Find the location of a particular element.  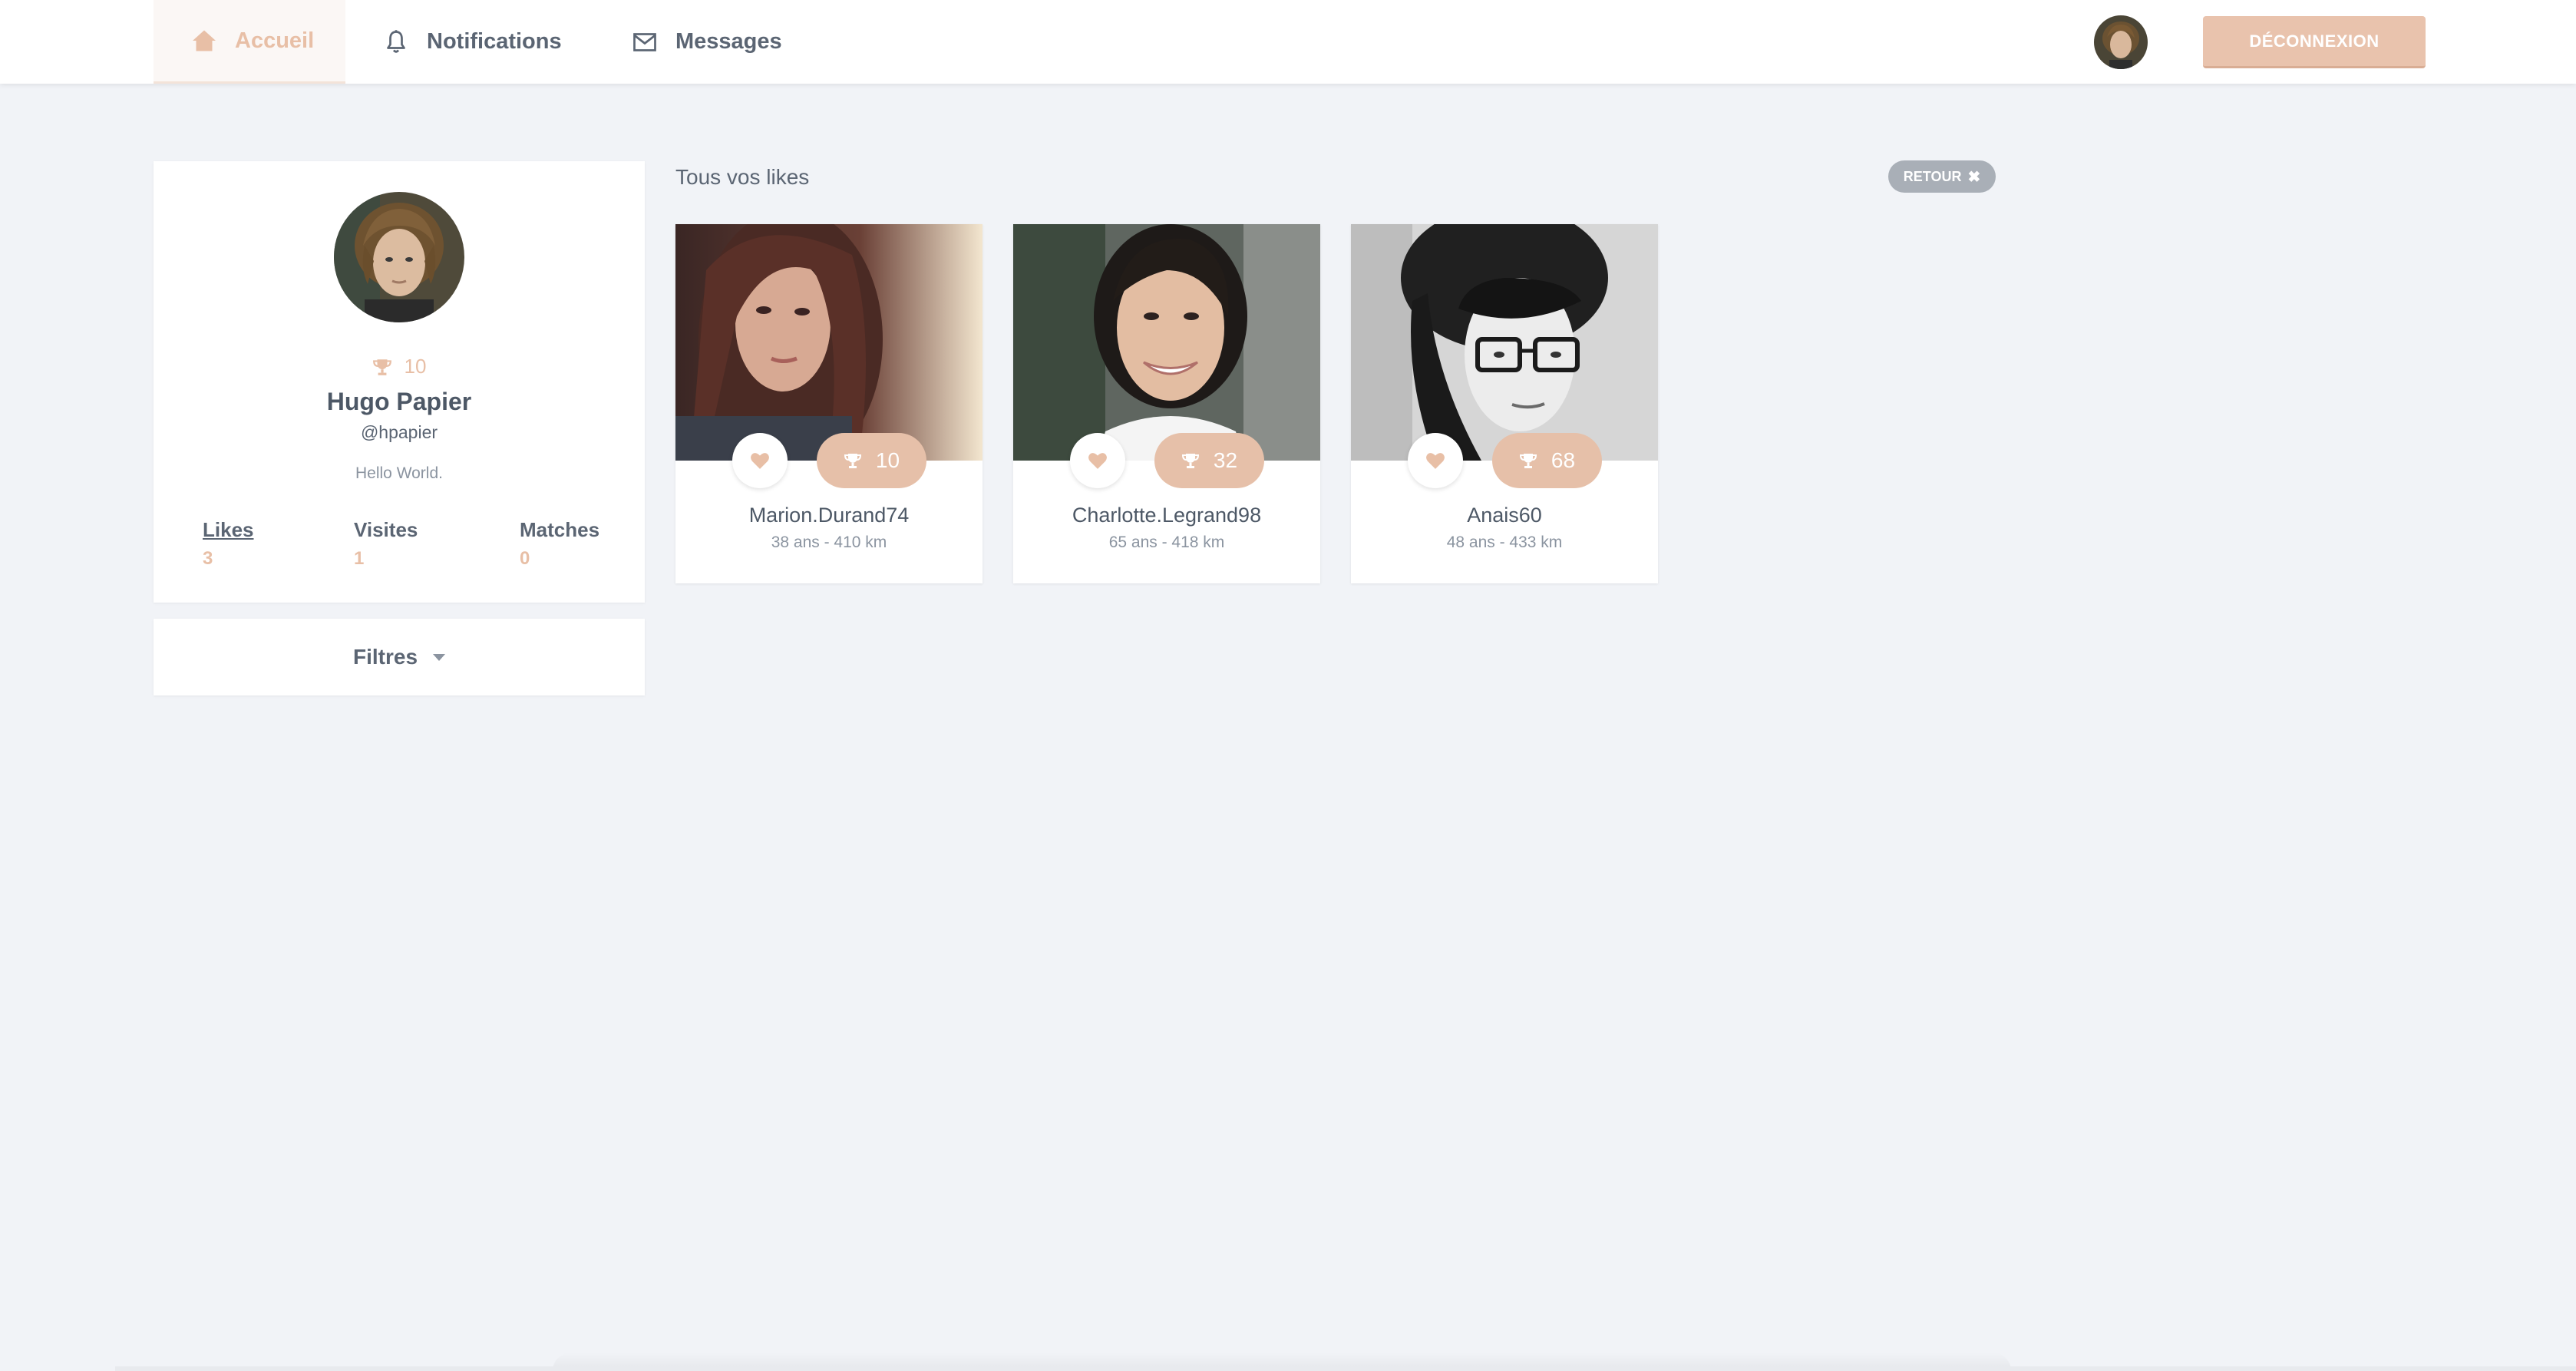

back-button: RETOUR ✖ is located at coordinates (1942, 176).